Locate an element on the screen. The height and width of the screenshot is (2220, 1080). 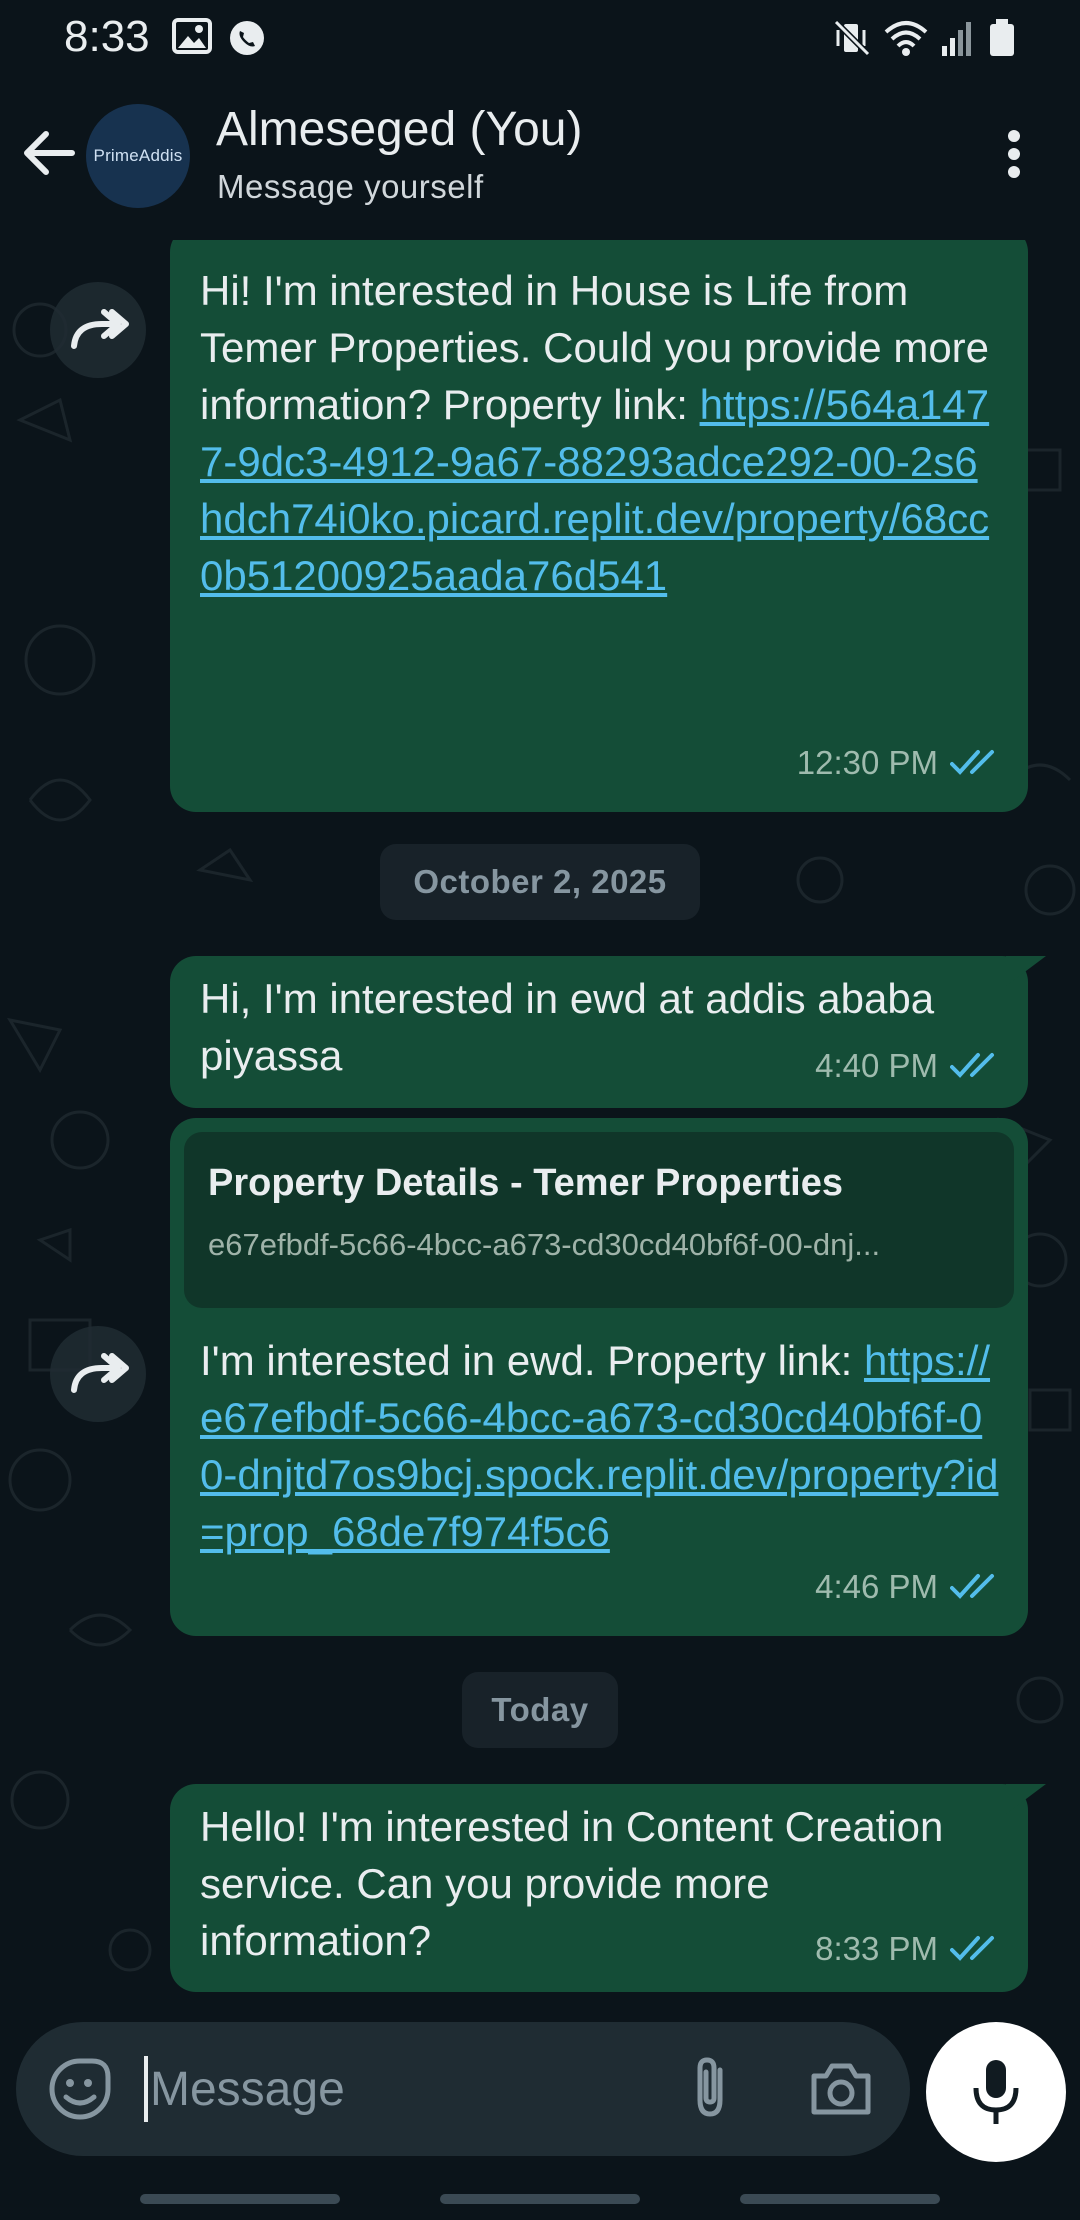
nav-back-button is located at coordinates (840, 2199).